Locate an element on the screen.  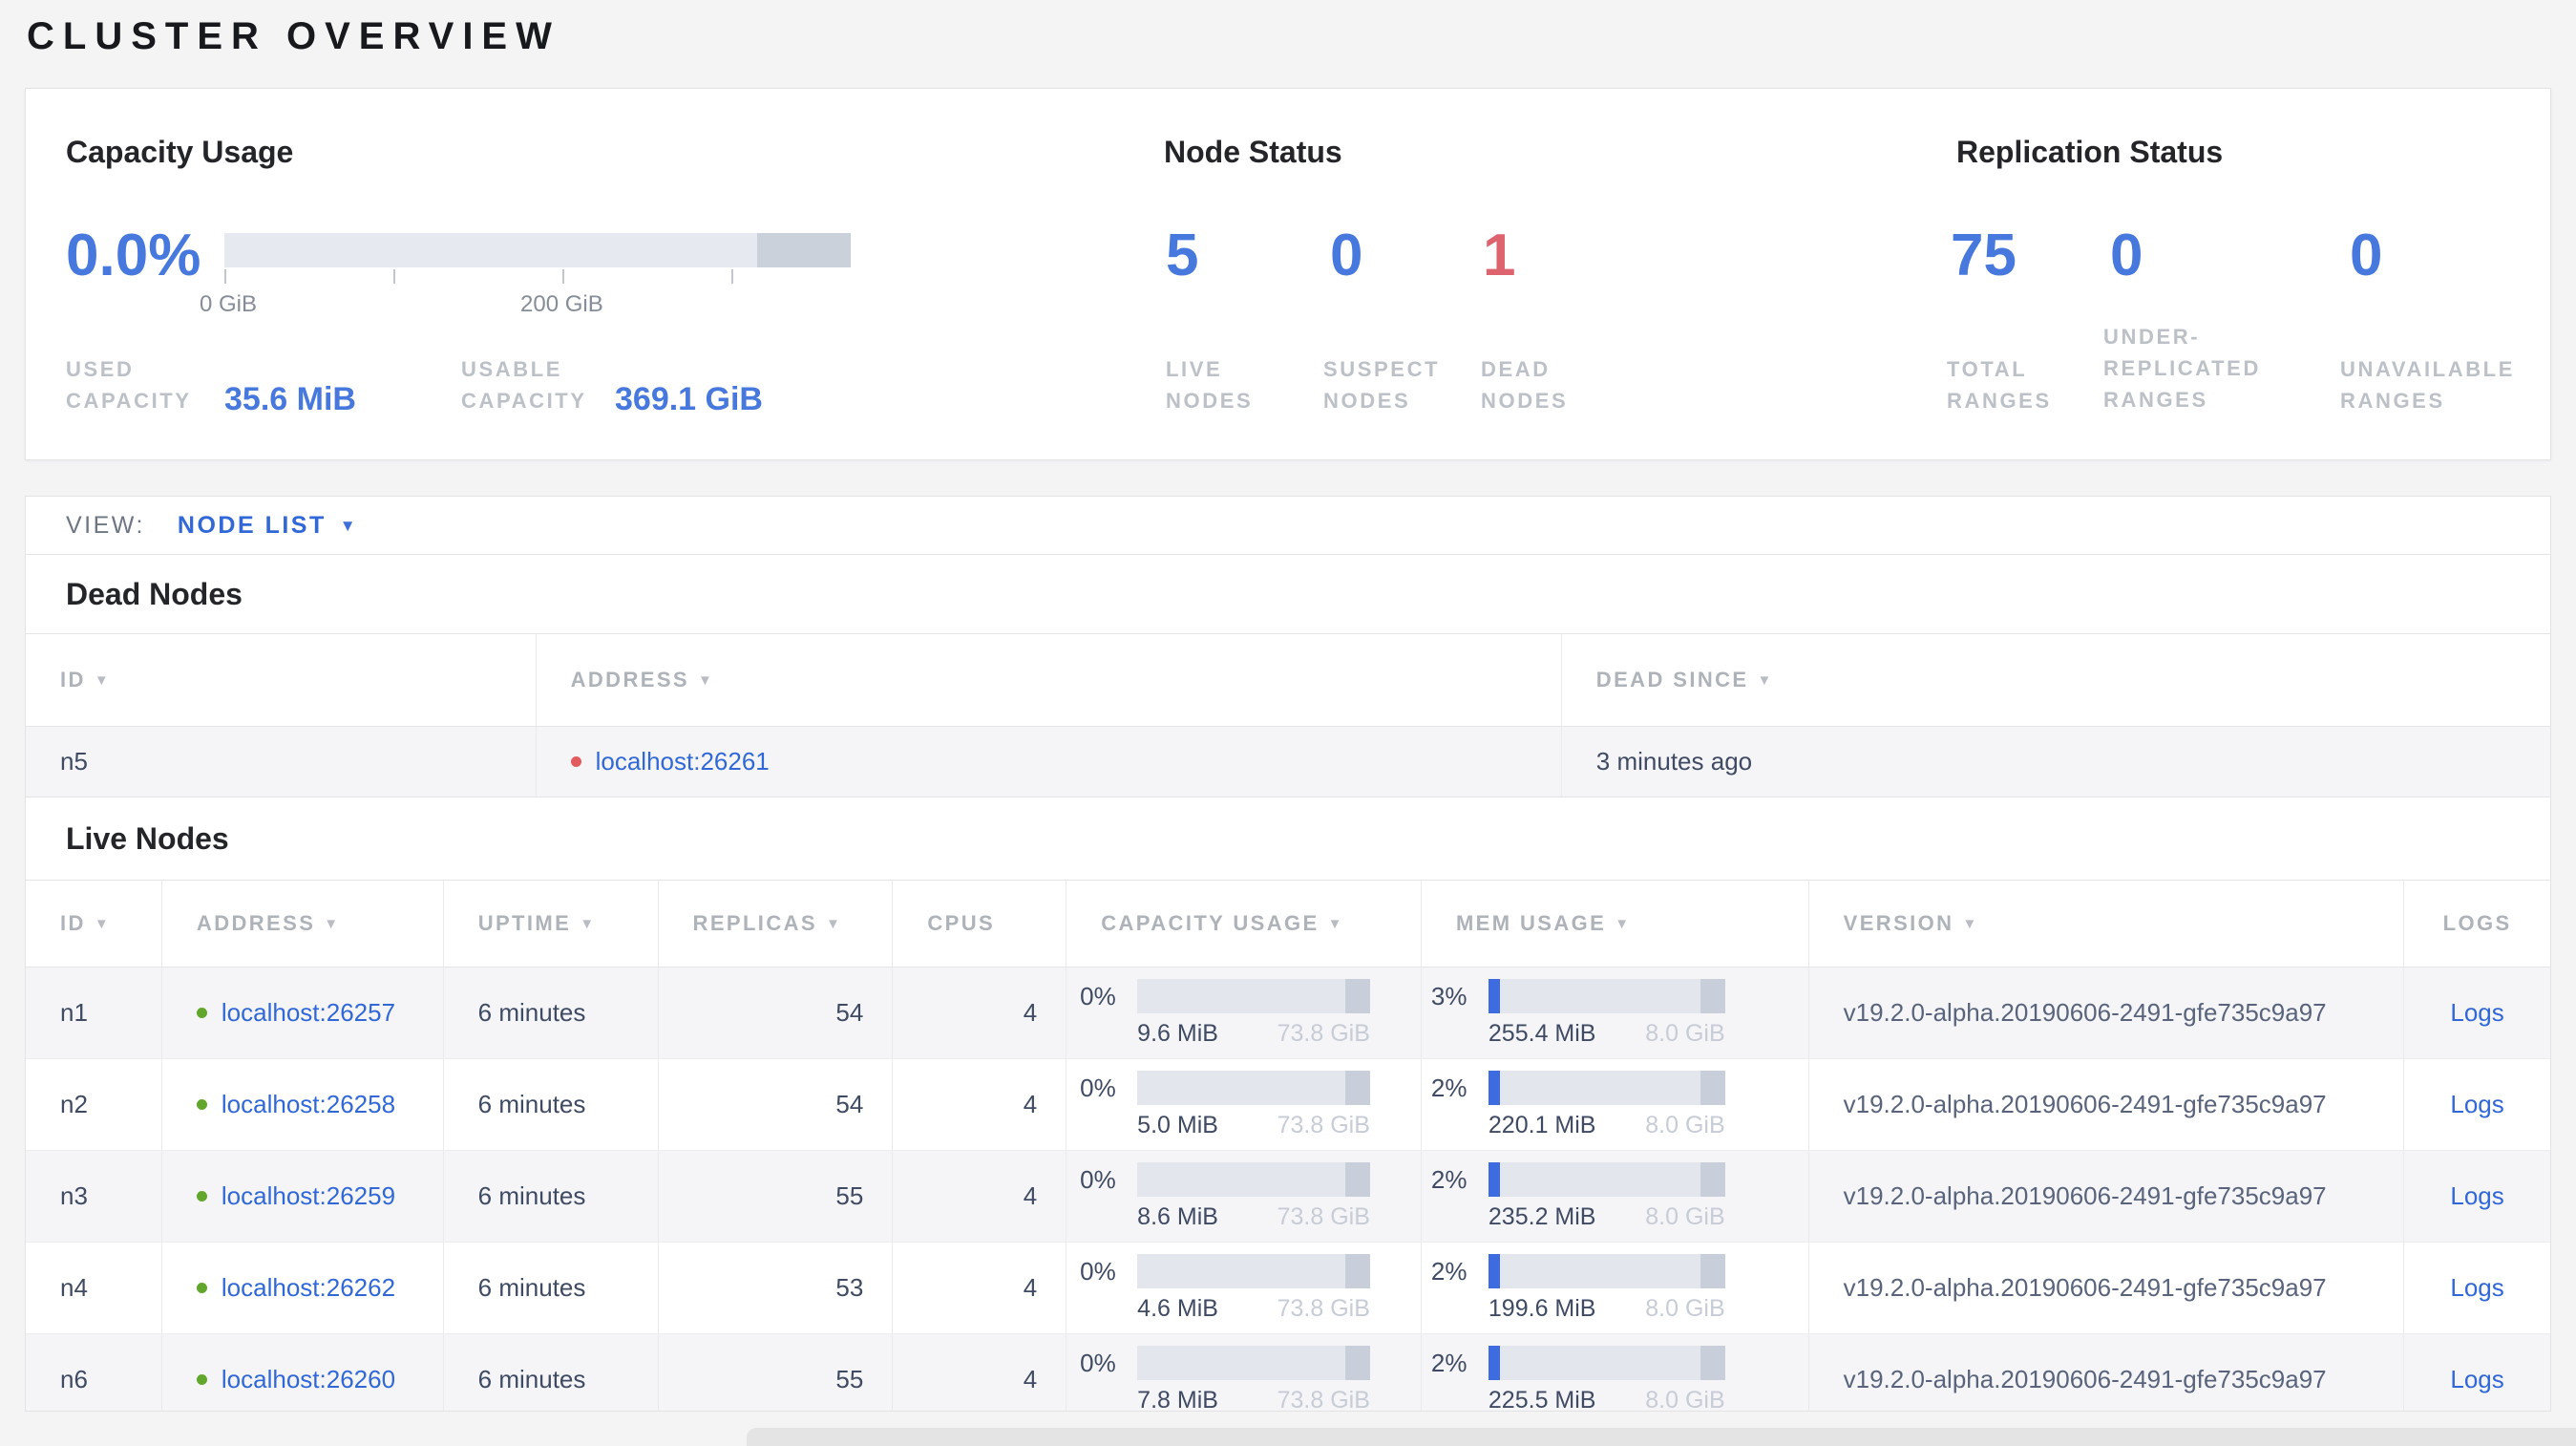
usable-capacity-label: USABLE CAPACITY is located at coordinates (524, 385).